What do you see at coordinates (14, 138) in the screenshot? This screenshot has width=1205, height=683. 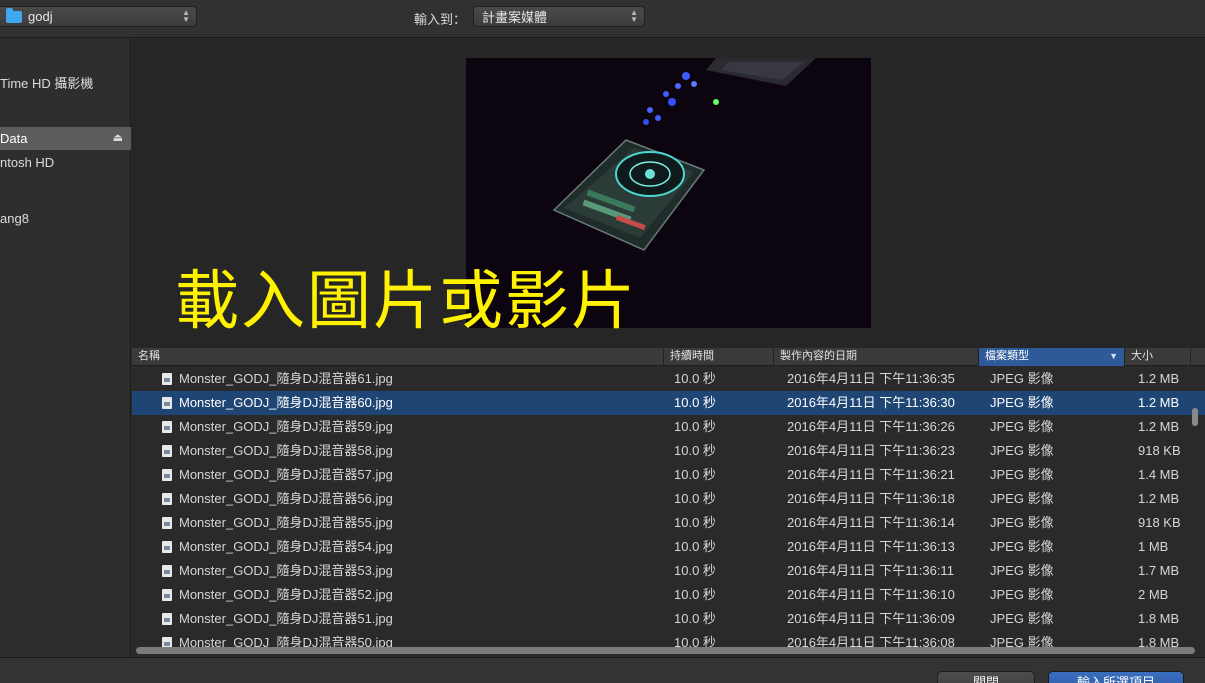 I see `sidebar-item-label: Data` at bounding box center [14, 138].